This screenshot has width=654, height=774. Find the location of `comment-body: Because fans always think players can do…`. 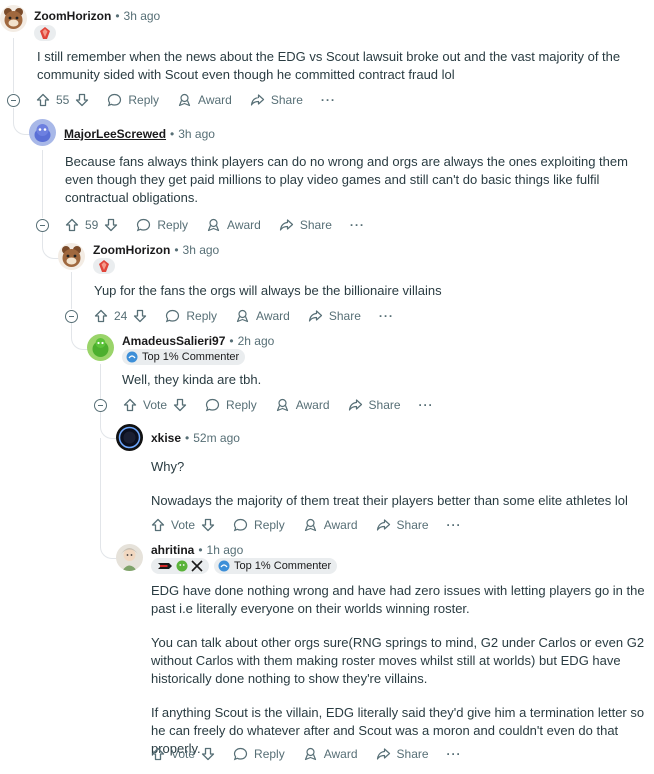

comment-body: Because fans always think players can do… is located at coordinates (355, 188).